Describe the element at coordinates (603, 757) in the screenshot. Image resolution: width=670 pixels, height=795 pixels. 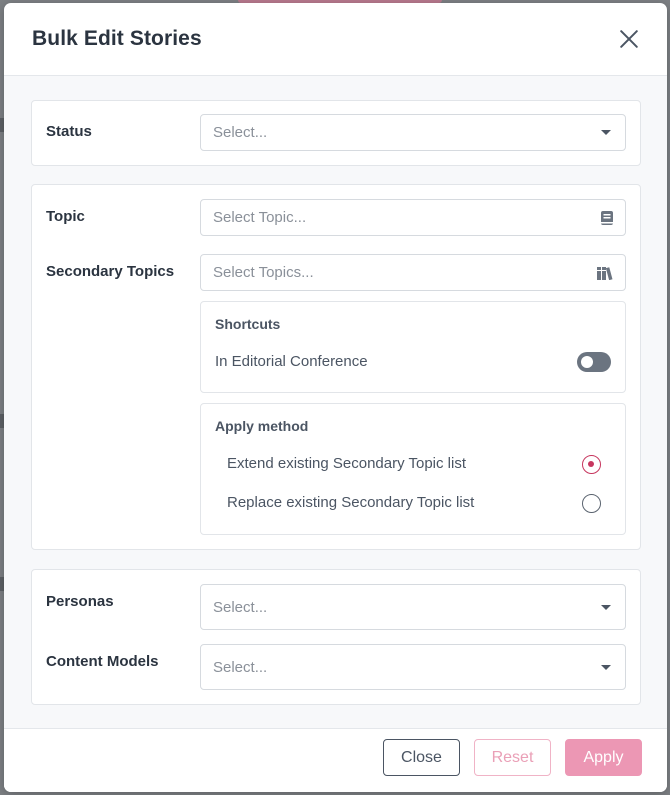
I see `apply-button: Apply` at that location.